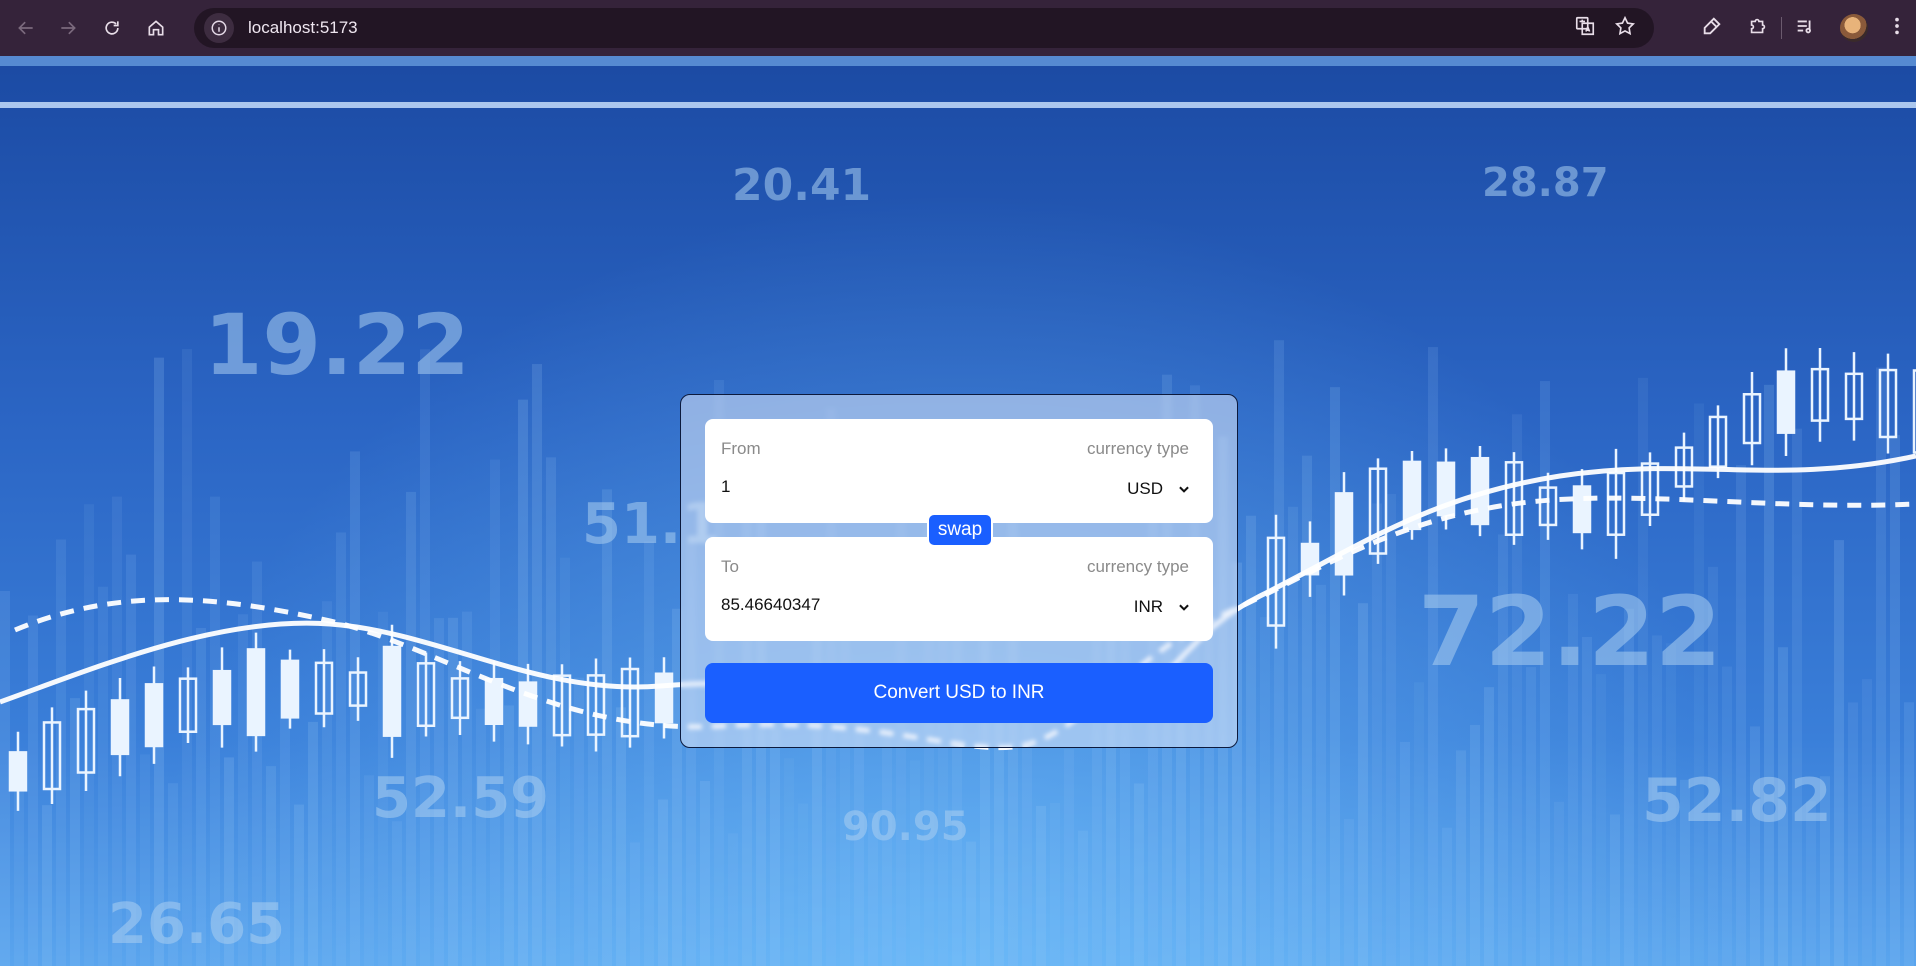  Describe the element at coordinates (1585, 28) in the screenshot. I see `translate-icon` at that location.